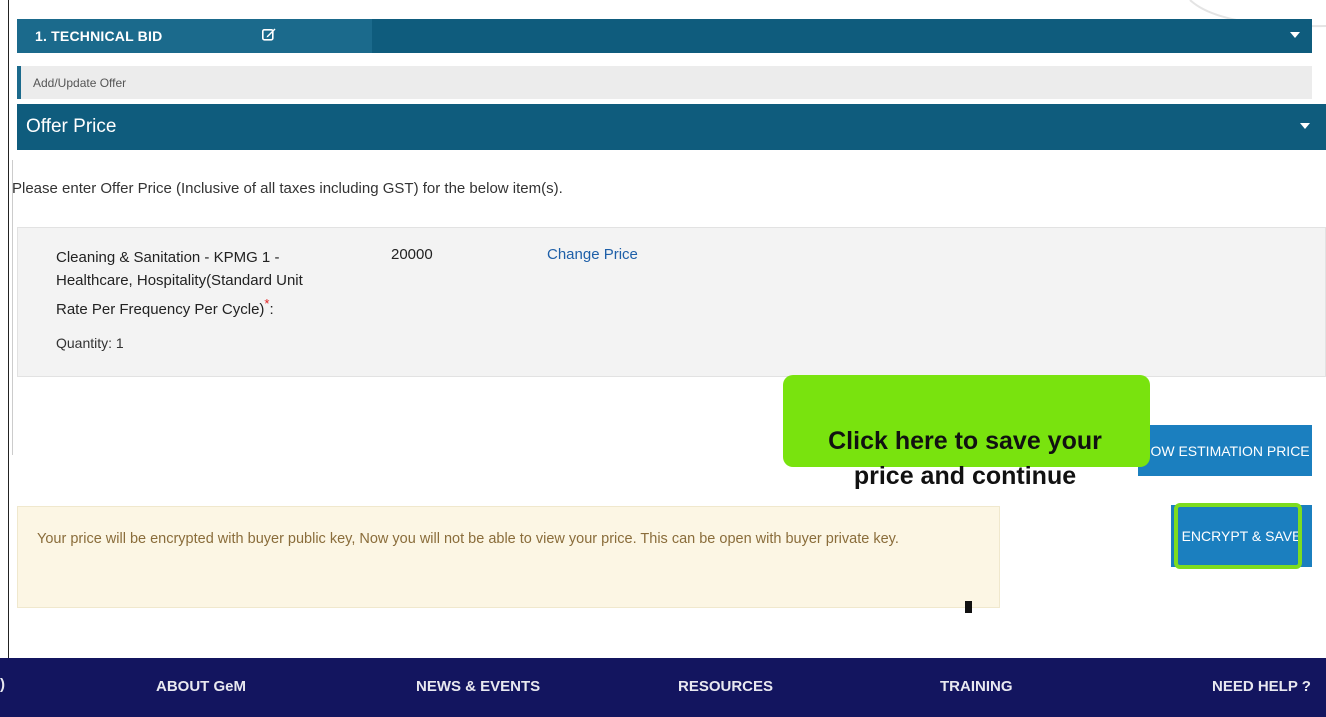  What do you see at coordinates (2, 684) in the screenshot?
I see `footer-edge-fragment: )` at bounding box center [2, 684].